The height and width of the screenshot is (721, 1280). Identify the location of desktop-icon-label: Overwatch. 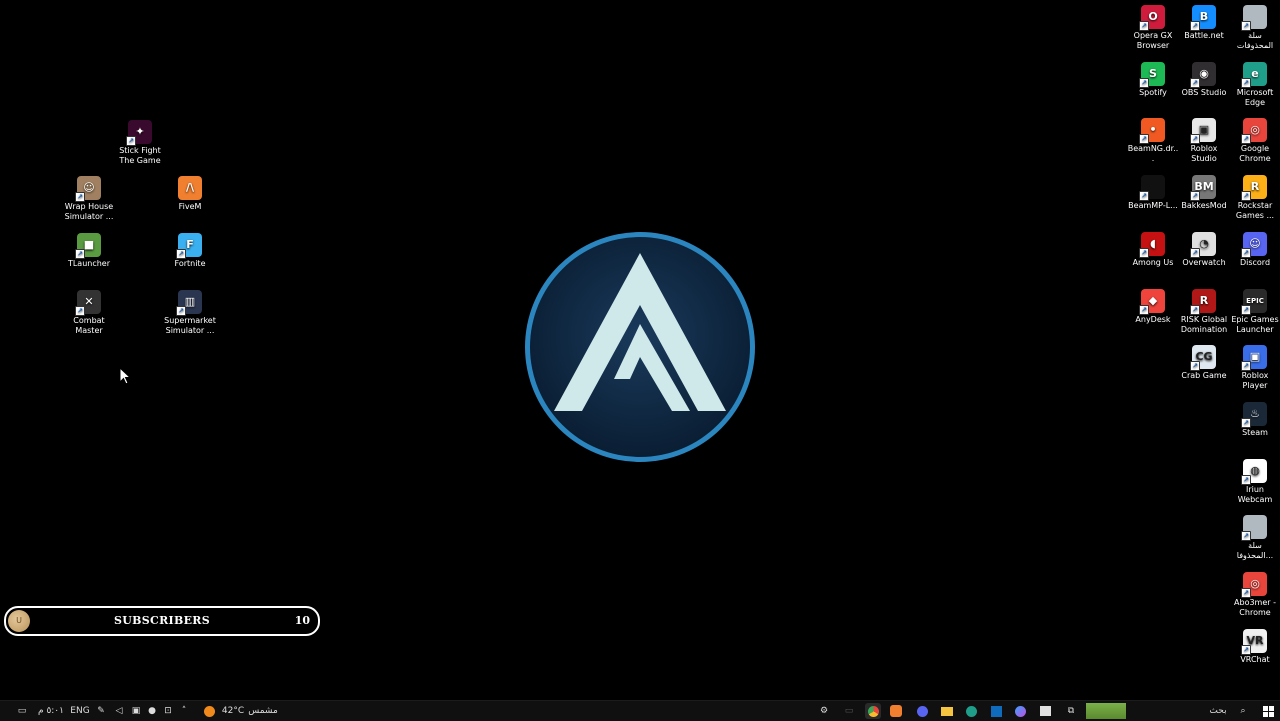
(1204, 262).